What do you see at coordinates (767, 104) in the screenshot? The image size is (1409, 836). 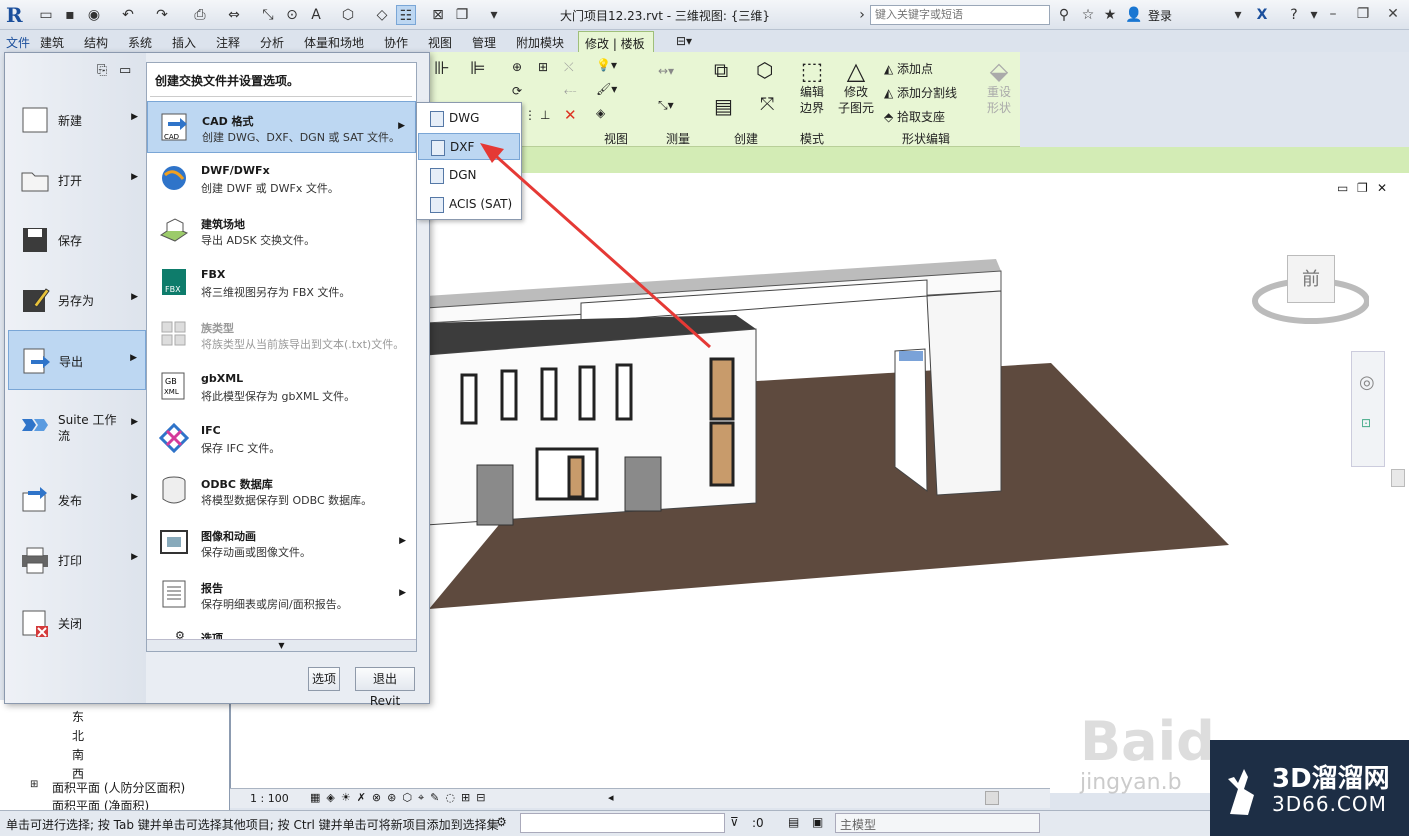 I see `assembly-icon: ⤧` at bounding box center [767, 104].